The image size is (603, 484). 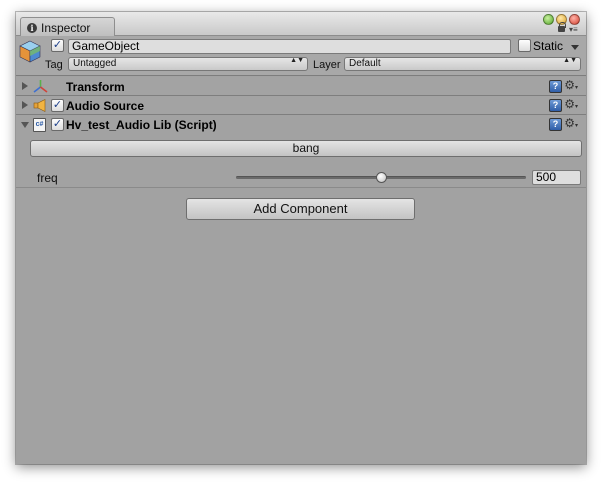 I want to click on lock-icon, so click(x=562, y=27).